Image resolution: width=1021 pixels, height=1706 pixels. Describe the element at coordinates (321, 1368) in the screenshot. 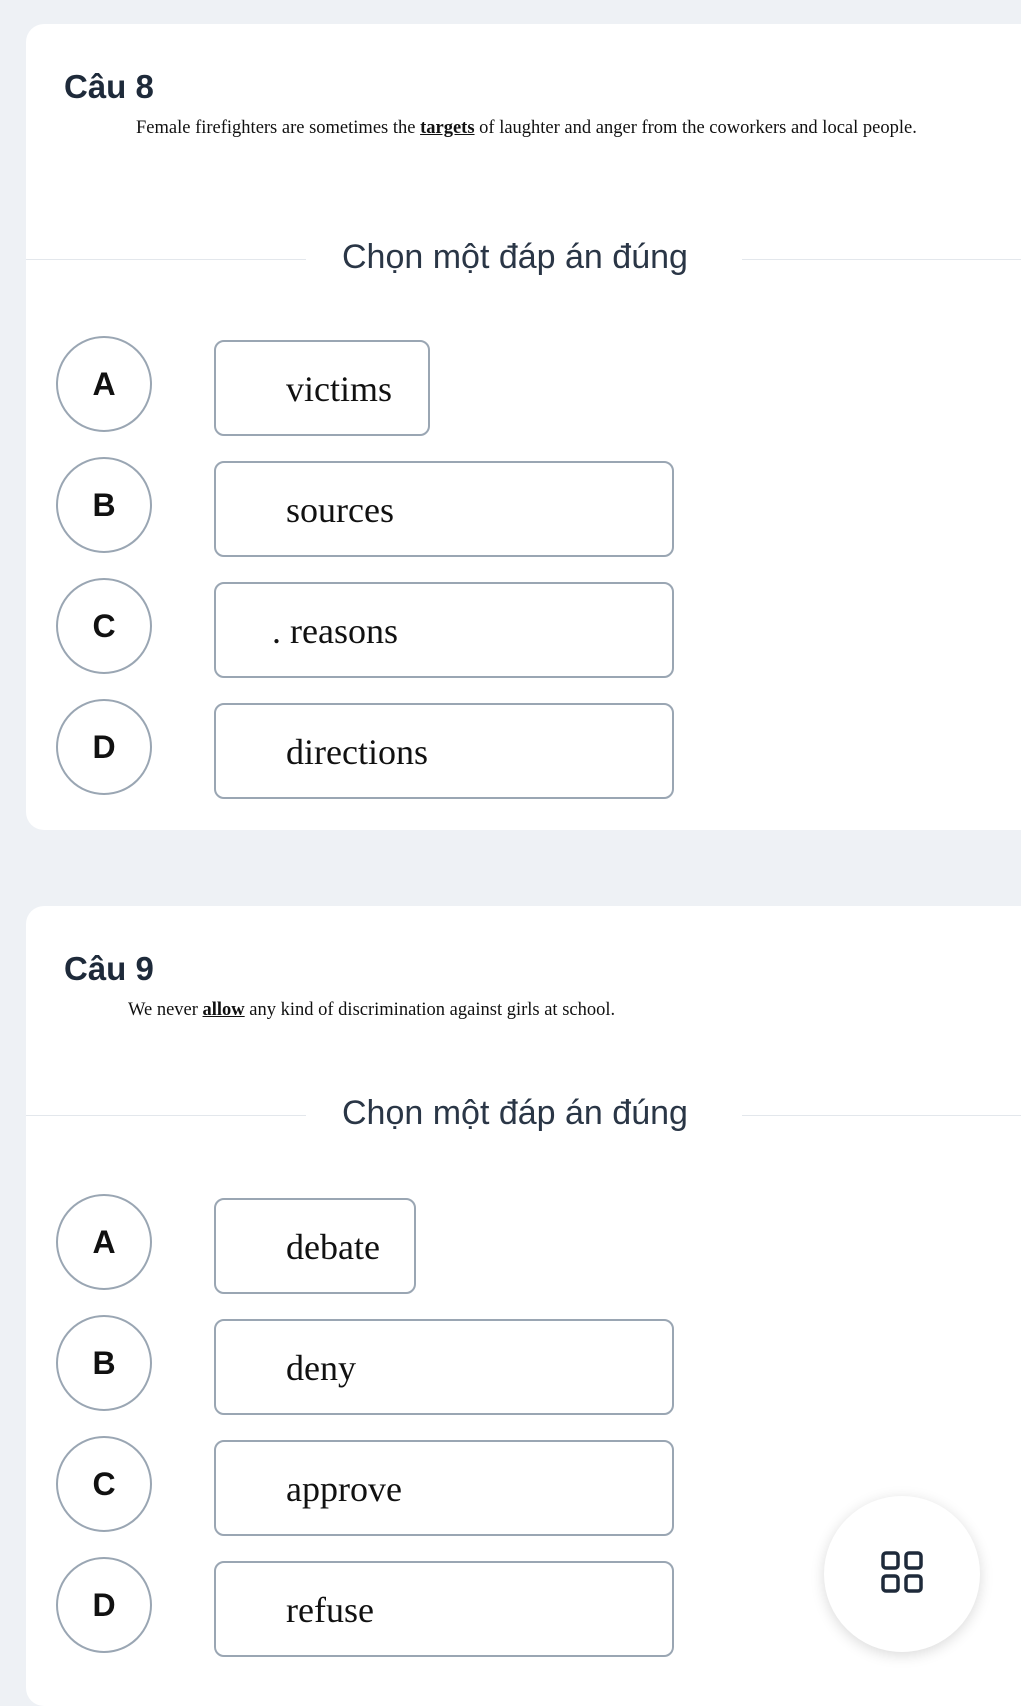

I see `option-text: deny` at that location.